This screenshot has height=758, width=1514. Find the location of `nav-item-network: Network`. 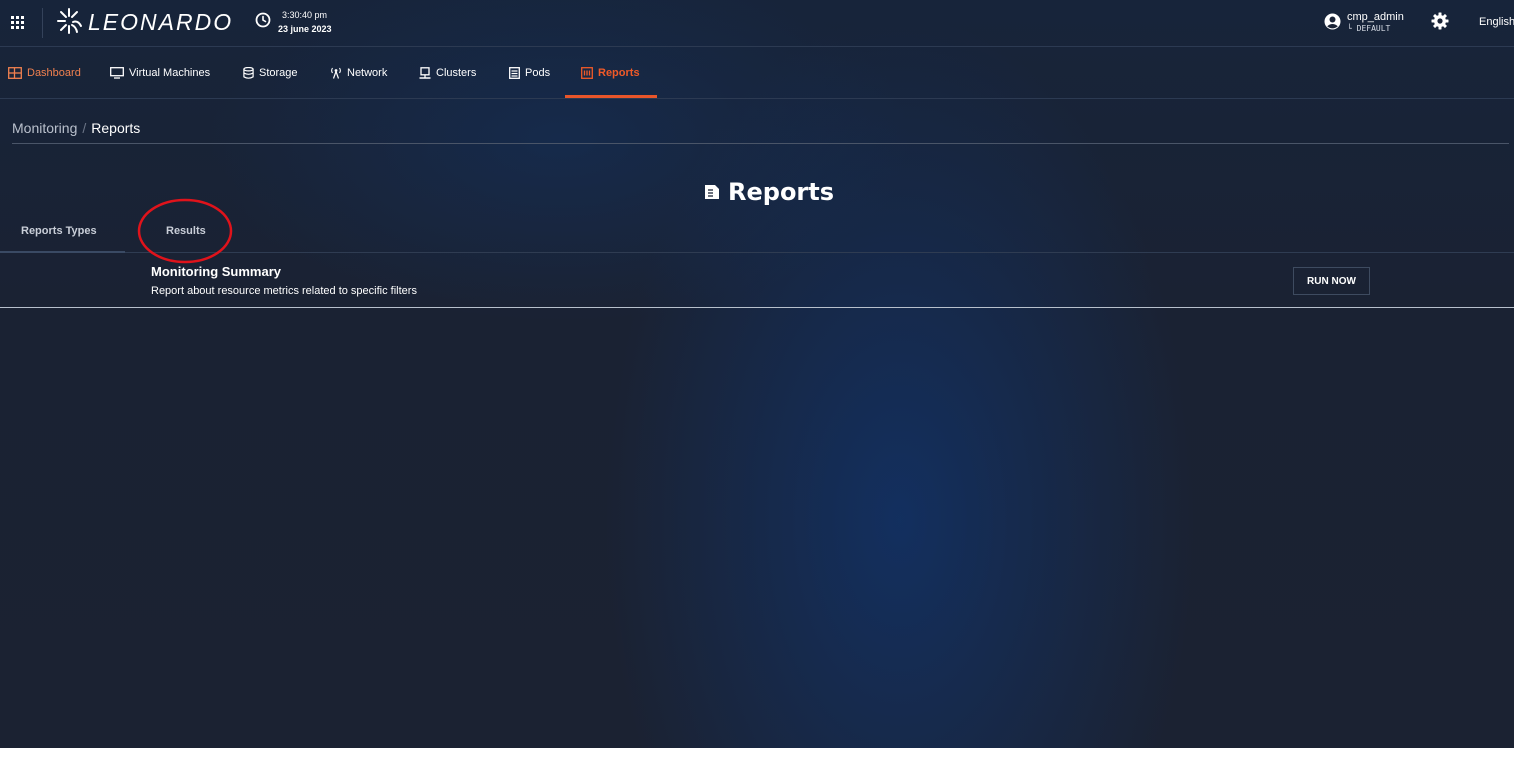

nav-item-network: Network is located at coordinates (358, 72).